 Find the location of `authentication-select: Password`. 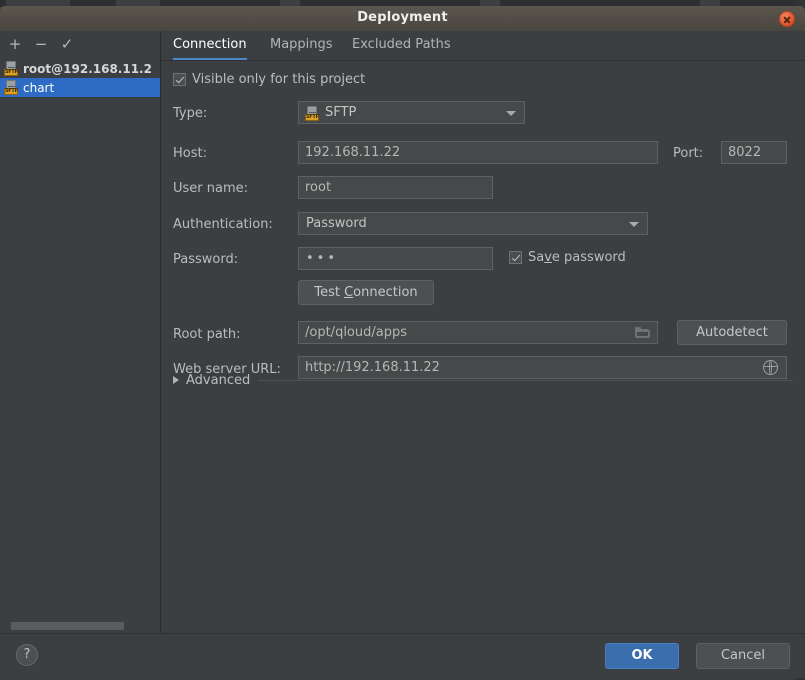

authentication-select: Password is located at coordinates (473, 223).